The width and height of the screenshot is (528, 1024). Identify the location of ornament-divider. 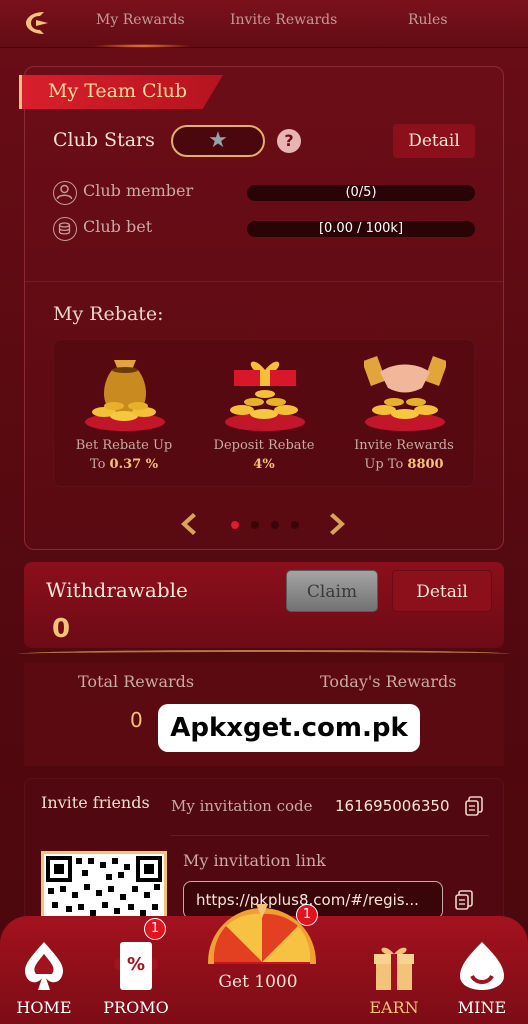
(264, 654).